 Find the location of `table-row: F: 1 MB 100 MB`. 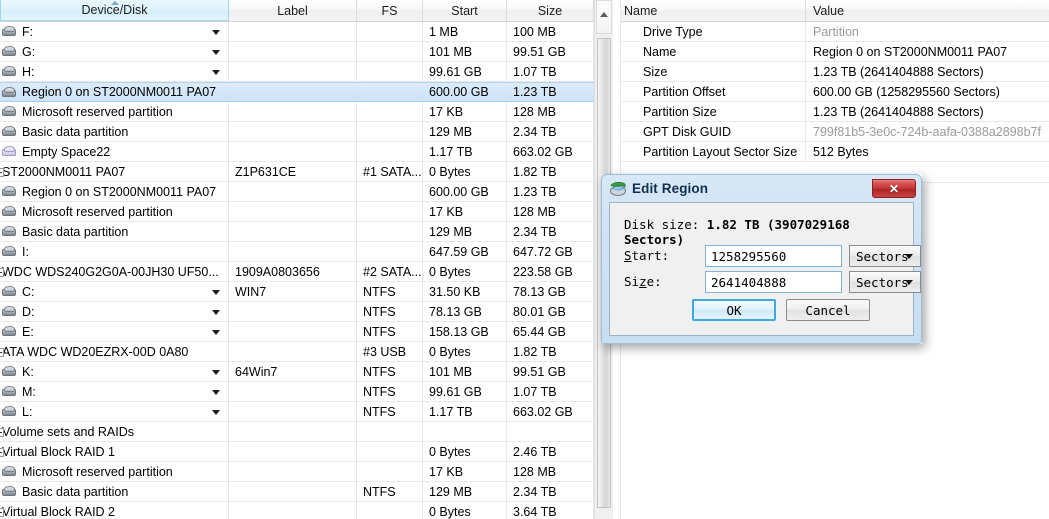

table-row: F: 1 MB 100 MB is located at coordinates (297, 32).